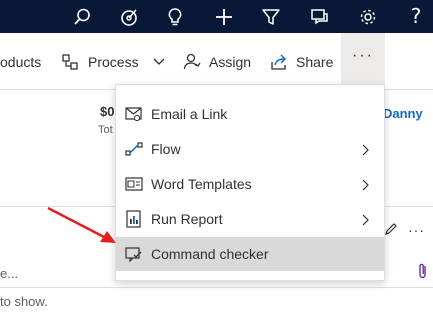 This screenshot has width=433, height=329. I want to click on row-more-button: ···, so click(416, 230).